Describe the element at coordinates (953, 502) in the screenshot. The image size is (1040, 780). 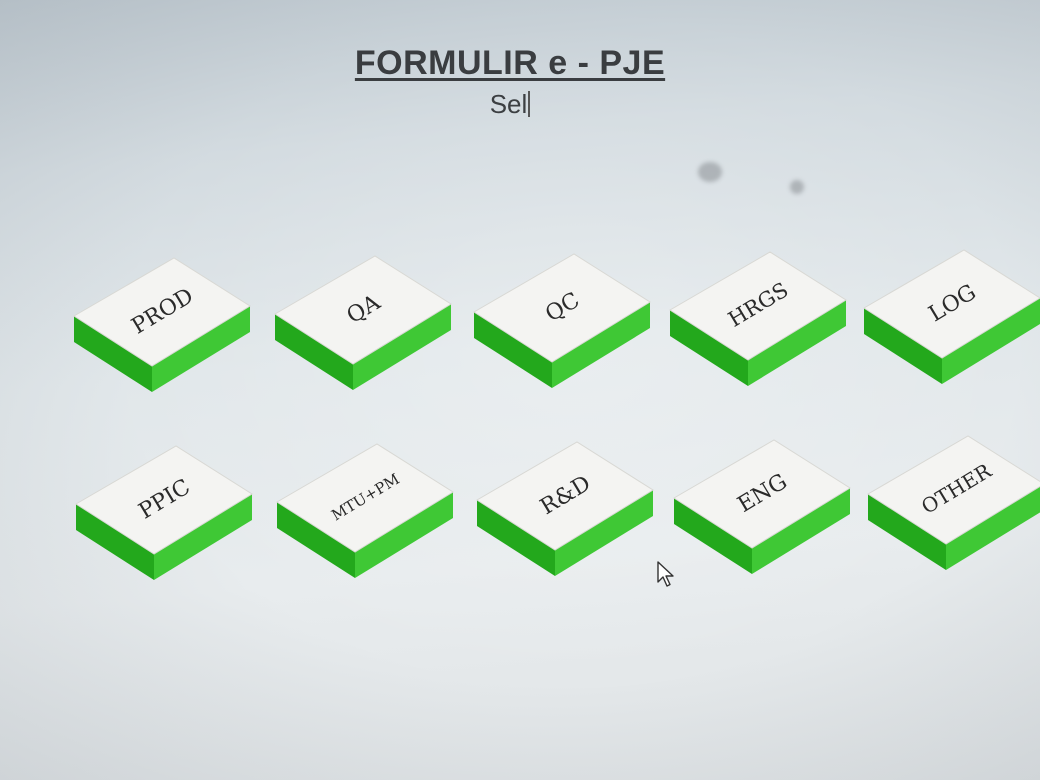
I see `tile-graphic: OTHER` at that location.